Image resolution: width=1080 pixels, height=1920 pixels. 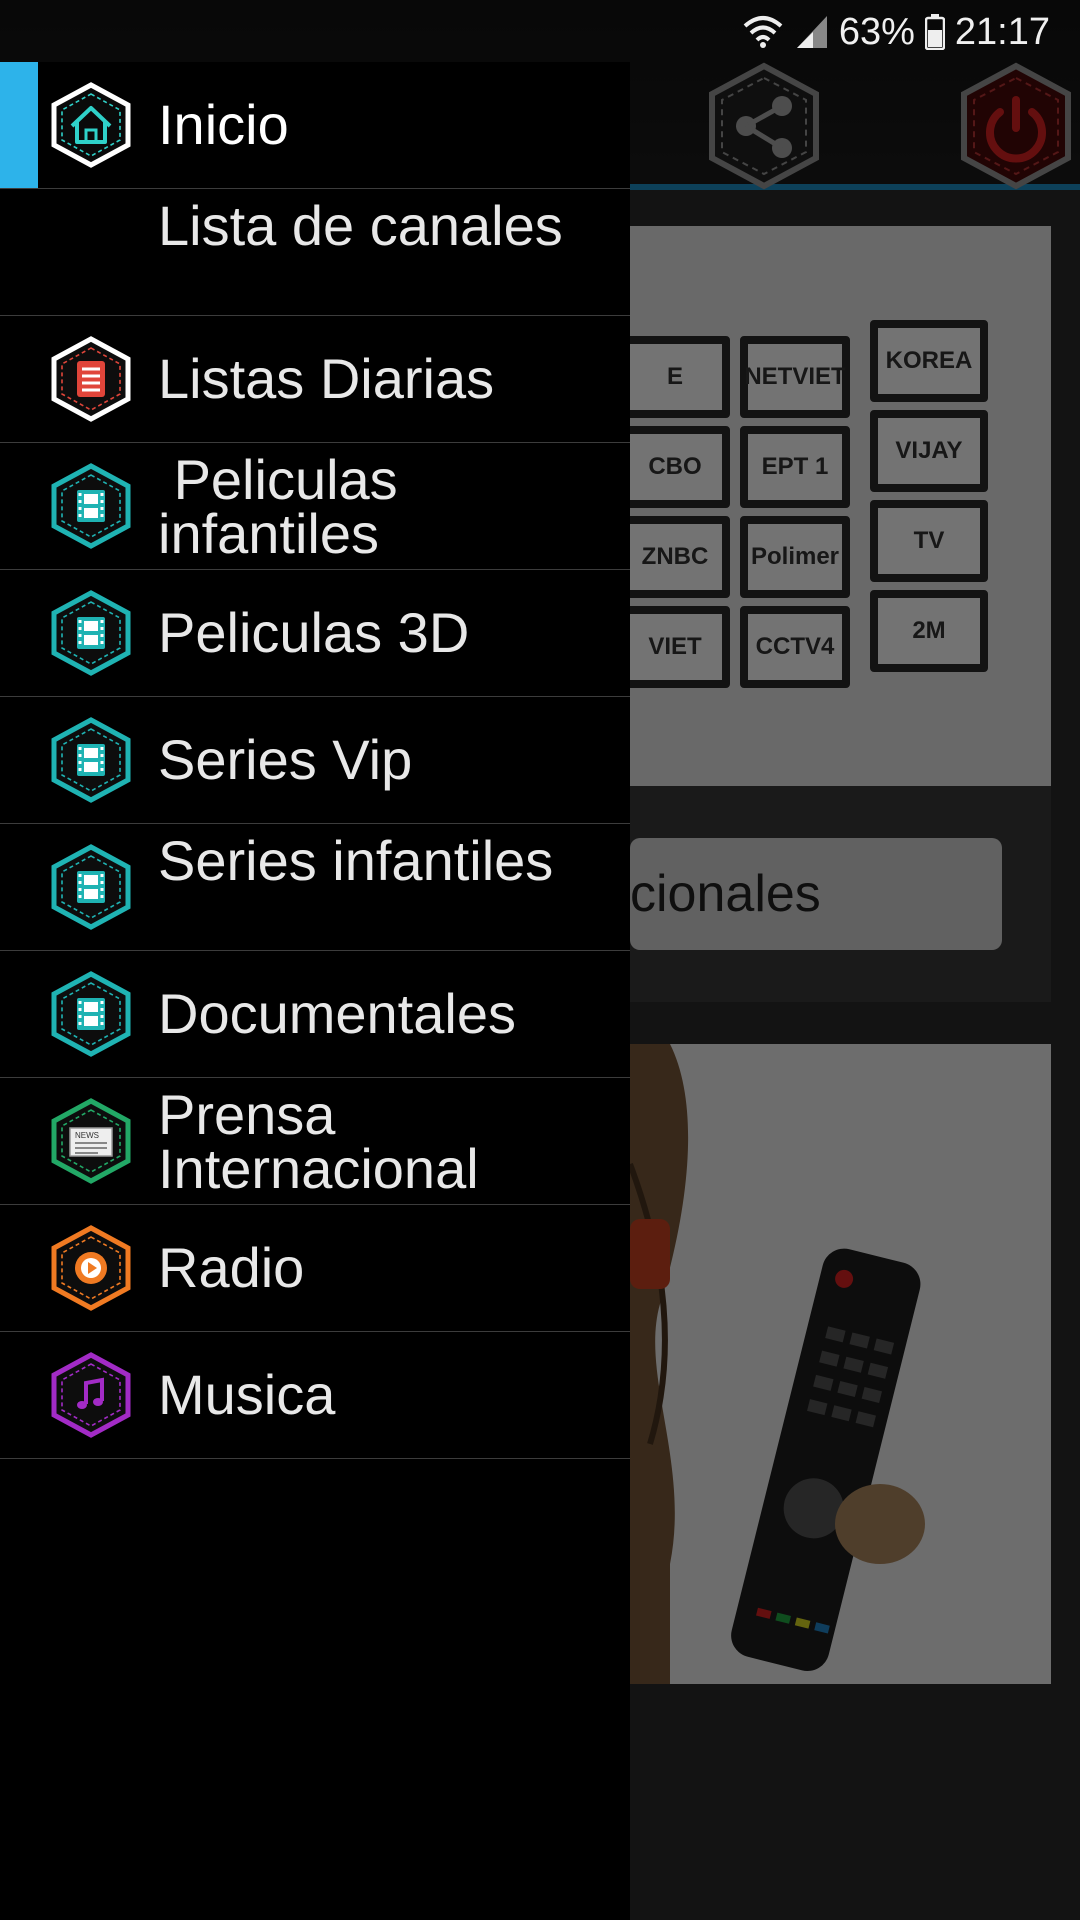 What do you see at coordinates (315, 125) in the screenshot?
I see `drawer-item-inicio: Inicio` at bounding box center [315, 125].